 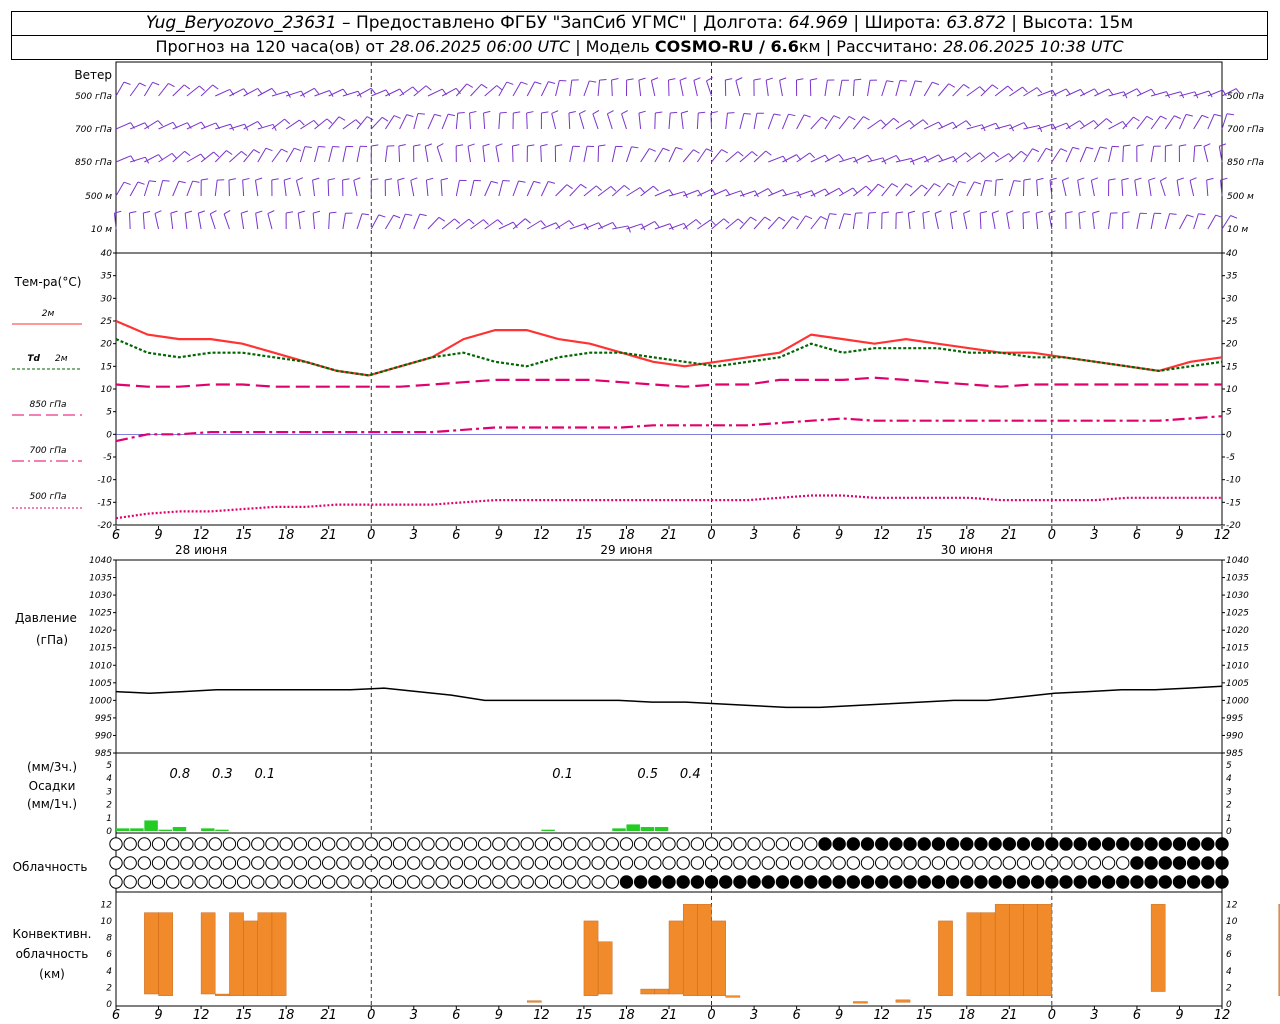 What do you see at coordinates (109, 972) in the screenshot?
I see `conv-tick-left: 4` at bounding box center [109, 972].